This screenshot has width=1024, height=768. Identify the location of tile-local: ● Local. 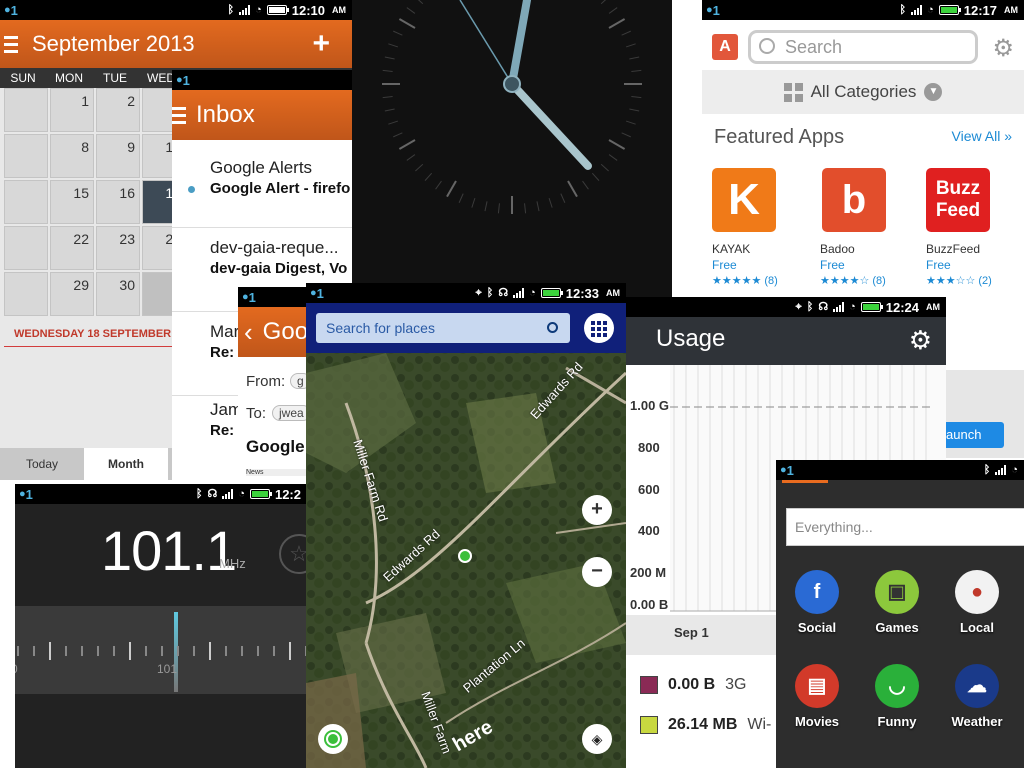
(977, 602).